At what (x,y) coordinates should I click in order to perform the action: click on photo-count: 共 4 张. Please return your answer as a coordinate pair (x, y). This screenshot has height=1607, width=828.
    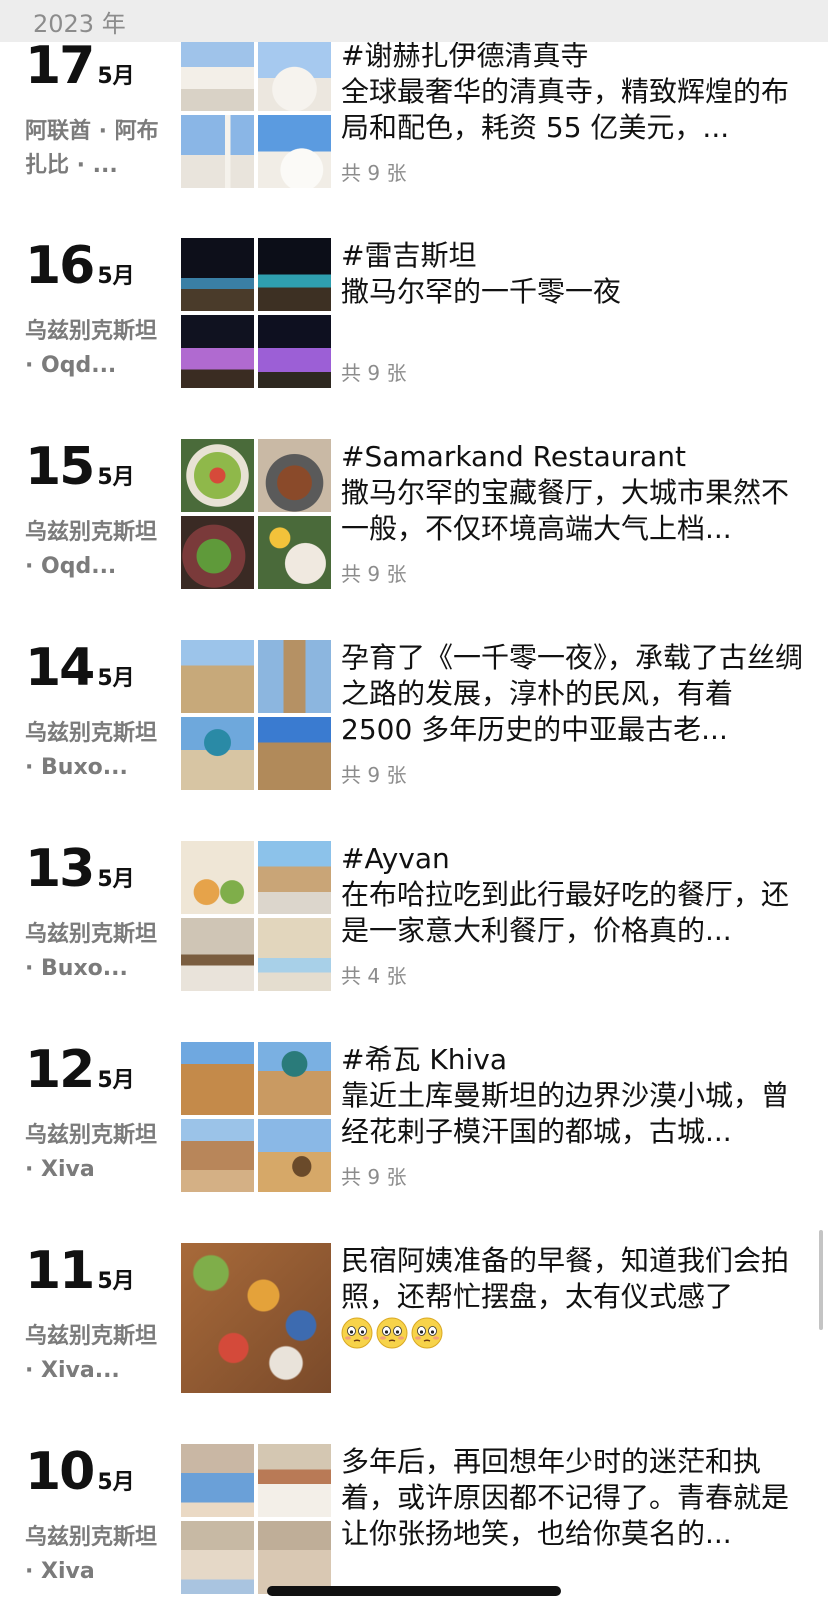
    Looking at the image, I should click on (374, 976).